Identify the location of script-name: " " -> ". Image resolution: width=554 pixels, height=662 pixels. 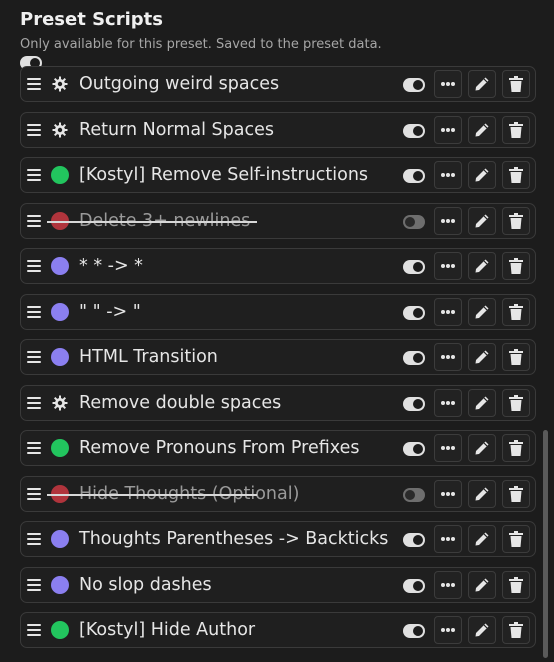
(110, 311).